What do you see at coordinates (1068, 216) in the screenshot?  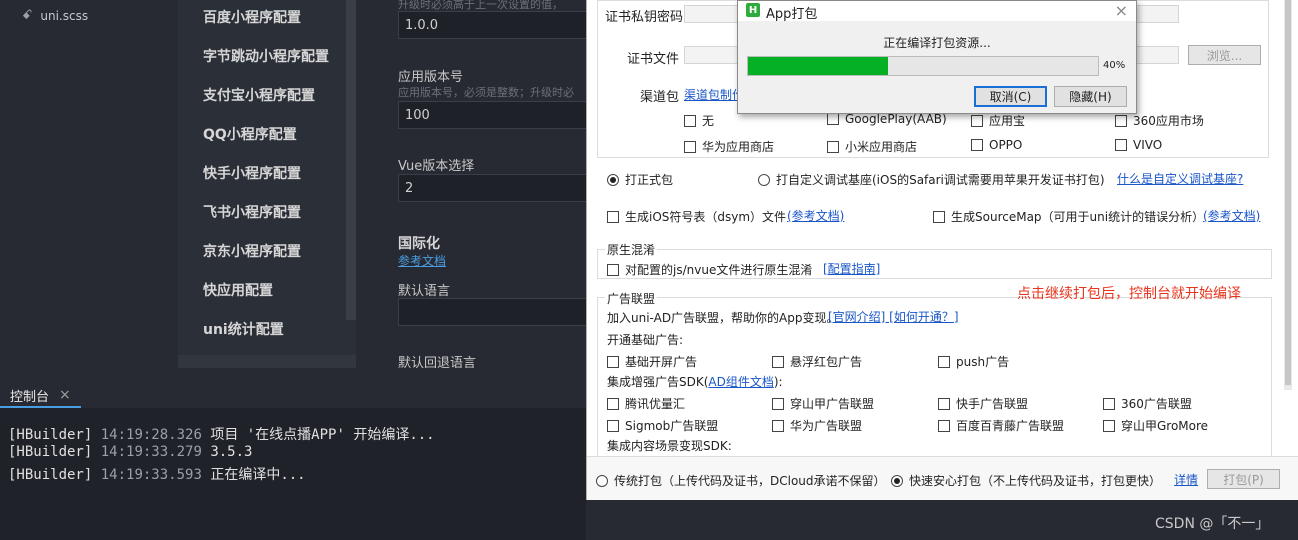 I see `gen-sourcemap-checkbox: 生成SourceMap（可用于uni统计的错误分析）` at bounding box center [1068, 216].